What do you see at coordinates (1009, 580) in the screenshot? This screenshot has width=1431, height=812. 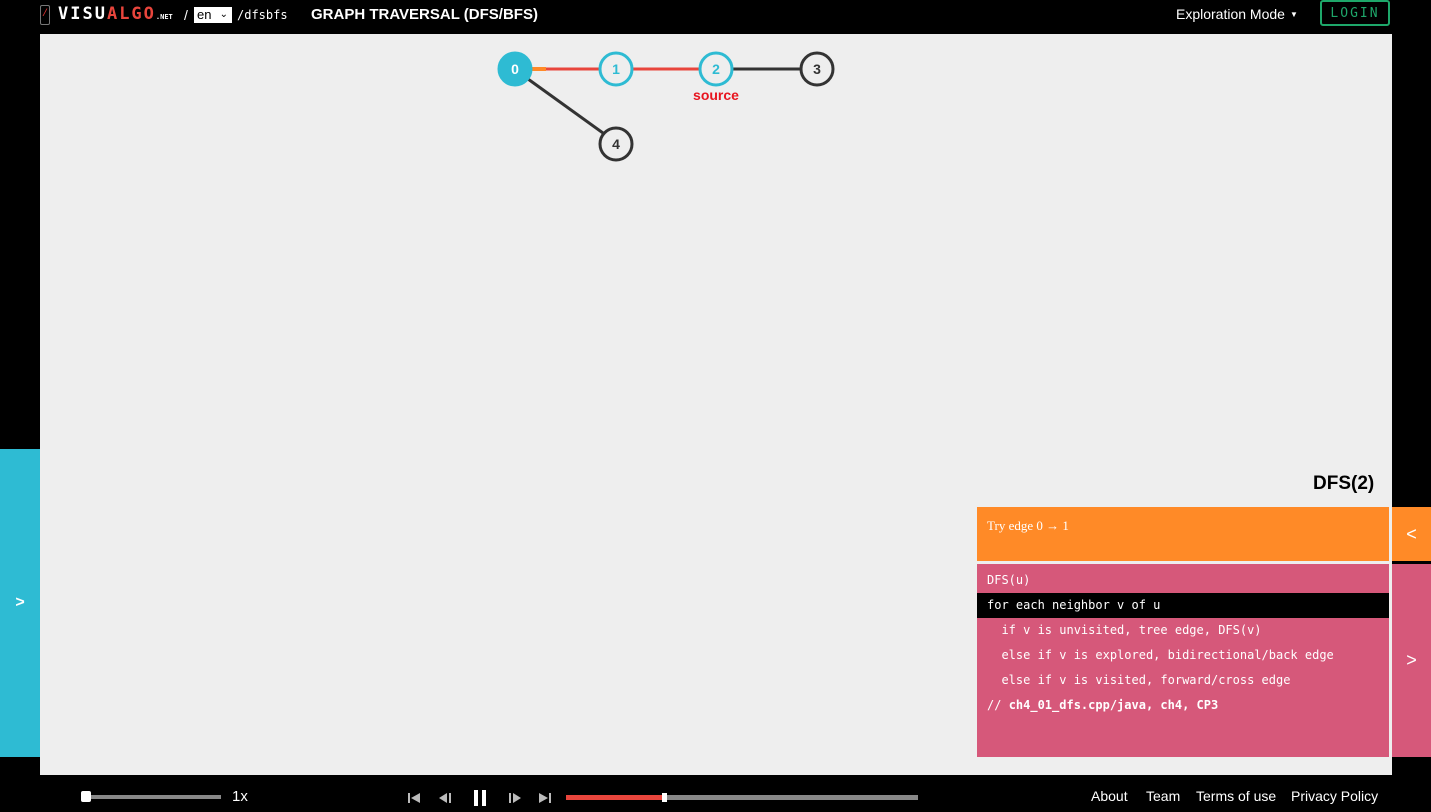 I see `code-line: DFS(u)` at bounding box center [1009, 580].